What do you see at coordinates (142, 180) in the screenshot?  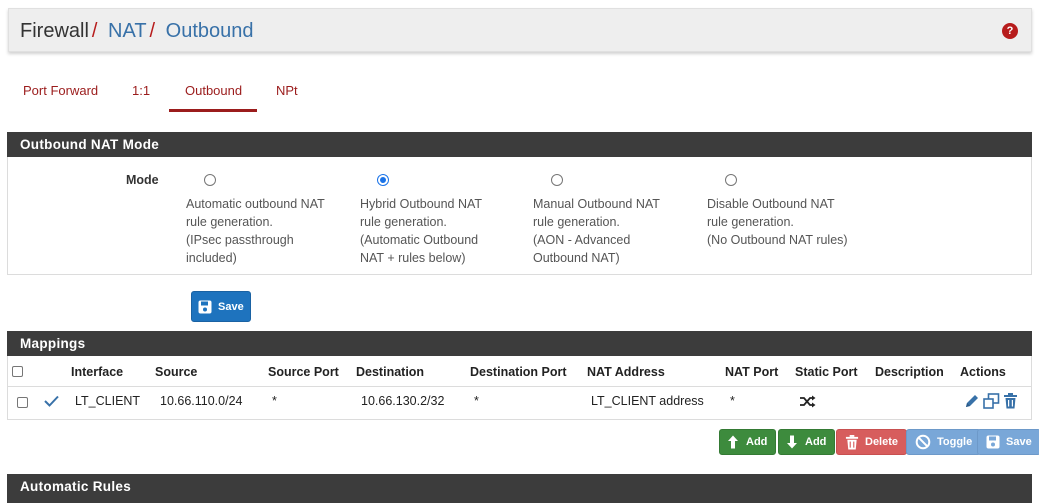 I see `mode-label: Mode` at bounding box center [142, 180].